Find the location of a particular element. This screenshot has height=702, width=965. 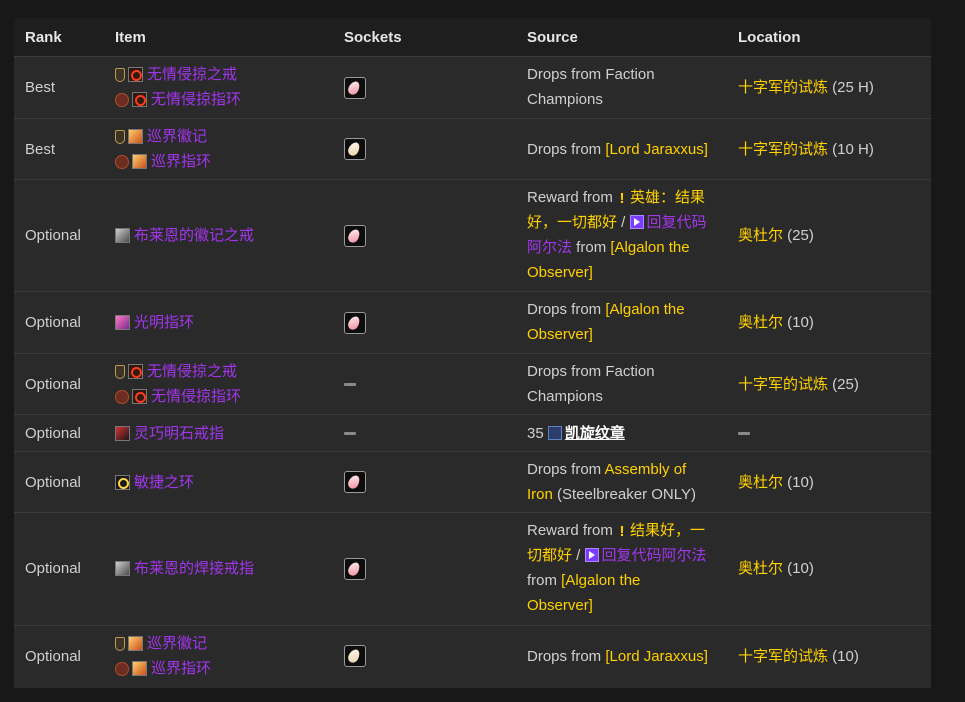

location-cell: 奥杜尔 (10) is located at coordinates (776, 482).